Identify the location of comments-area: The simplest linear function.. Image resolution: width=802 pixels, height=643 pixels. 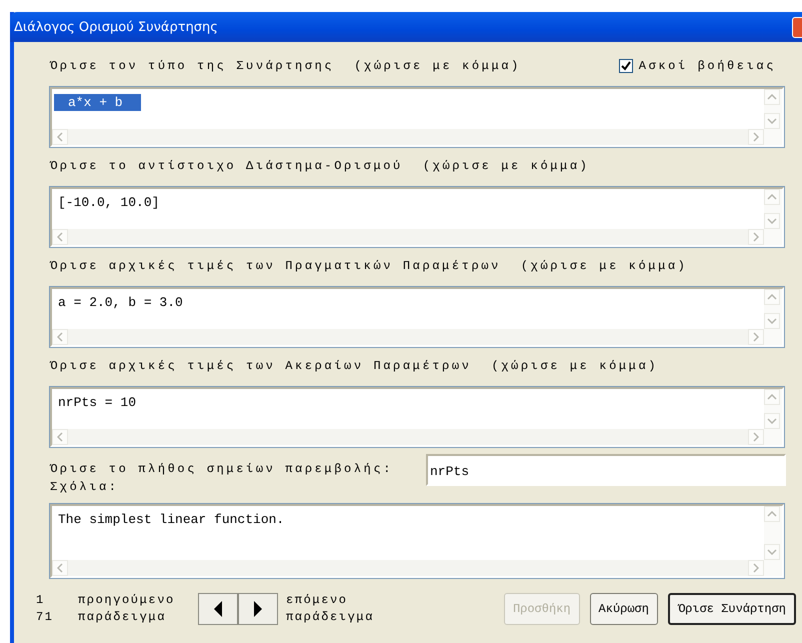
(417, 541).